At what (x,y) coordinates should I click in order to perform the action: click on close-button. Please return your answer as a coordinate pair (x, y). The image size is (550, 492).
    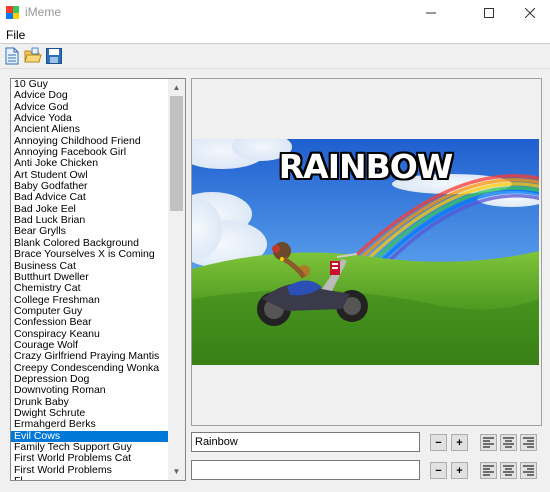
    Looking at the image, I should click on (530, 13).